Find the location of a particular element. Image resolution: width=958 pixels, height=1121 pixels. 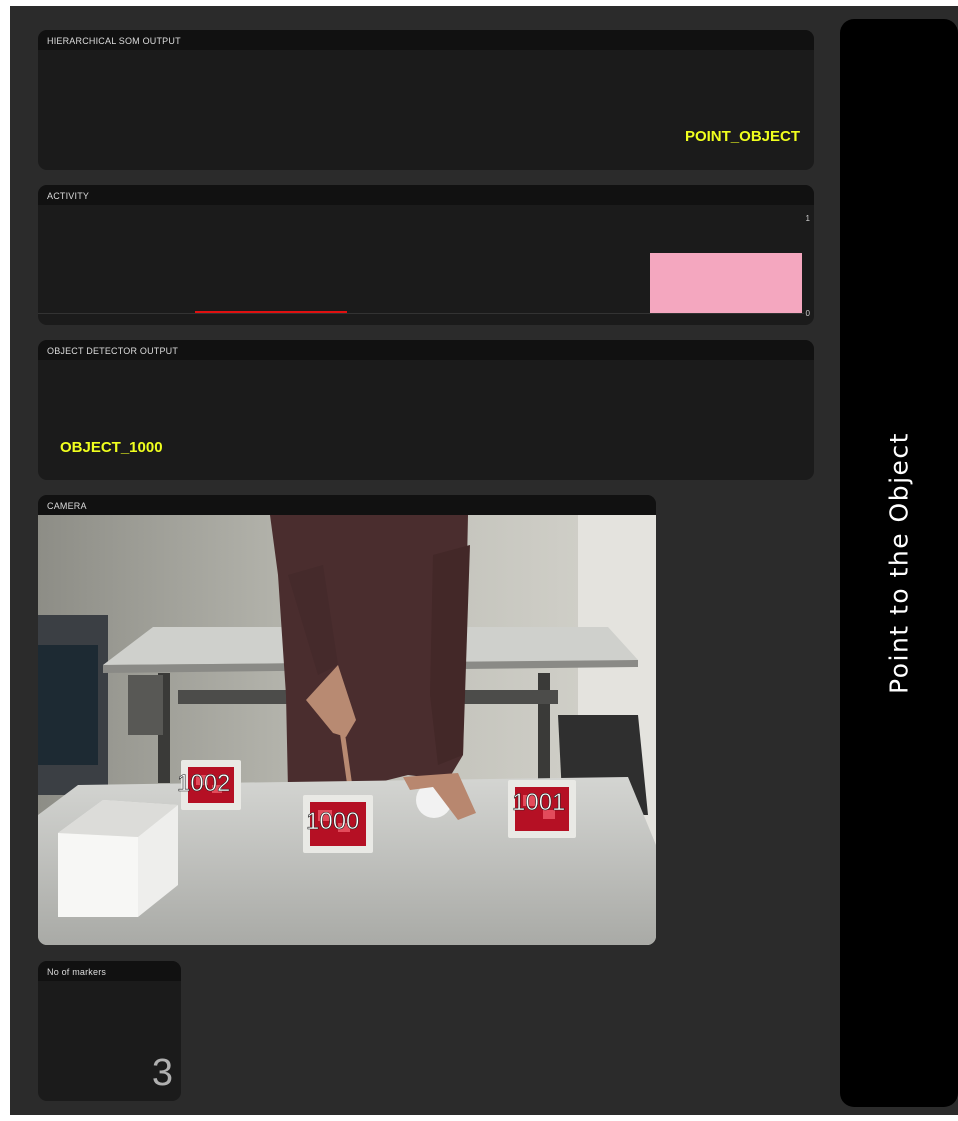

marker-label-1000: 1000 is located at coordinates (332, 821).